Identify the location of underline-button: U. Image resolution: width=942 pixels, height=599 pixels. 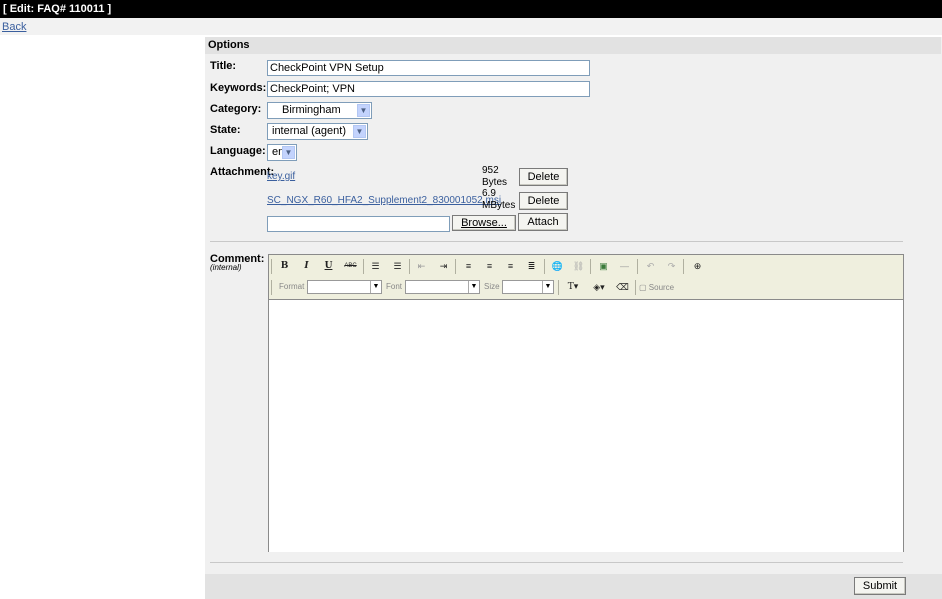
(328, 266).